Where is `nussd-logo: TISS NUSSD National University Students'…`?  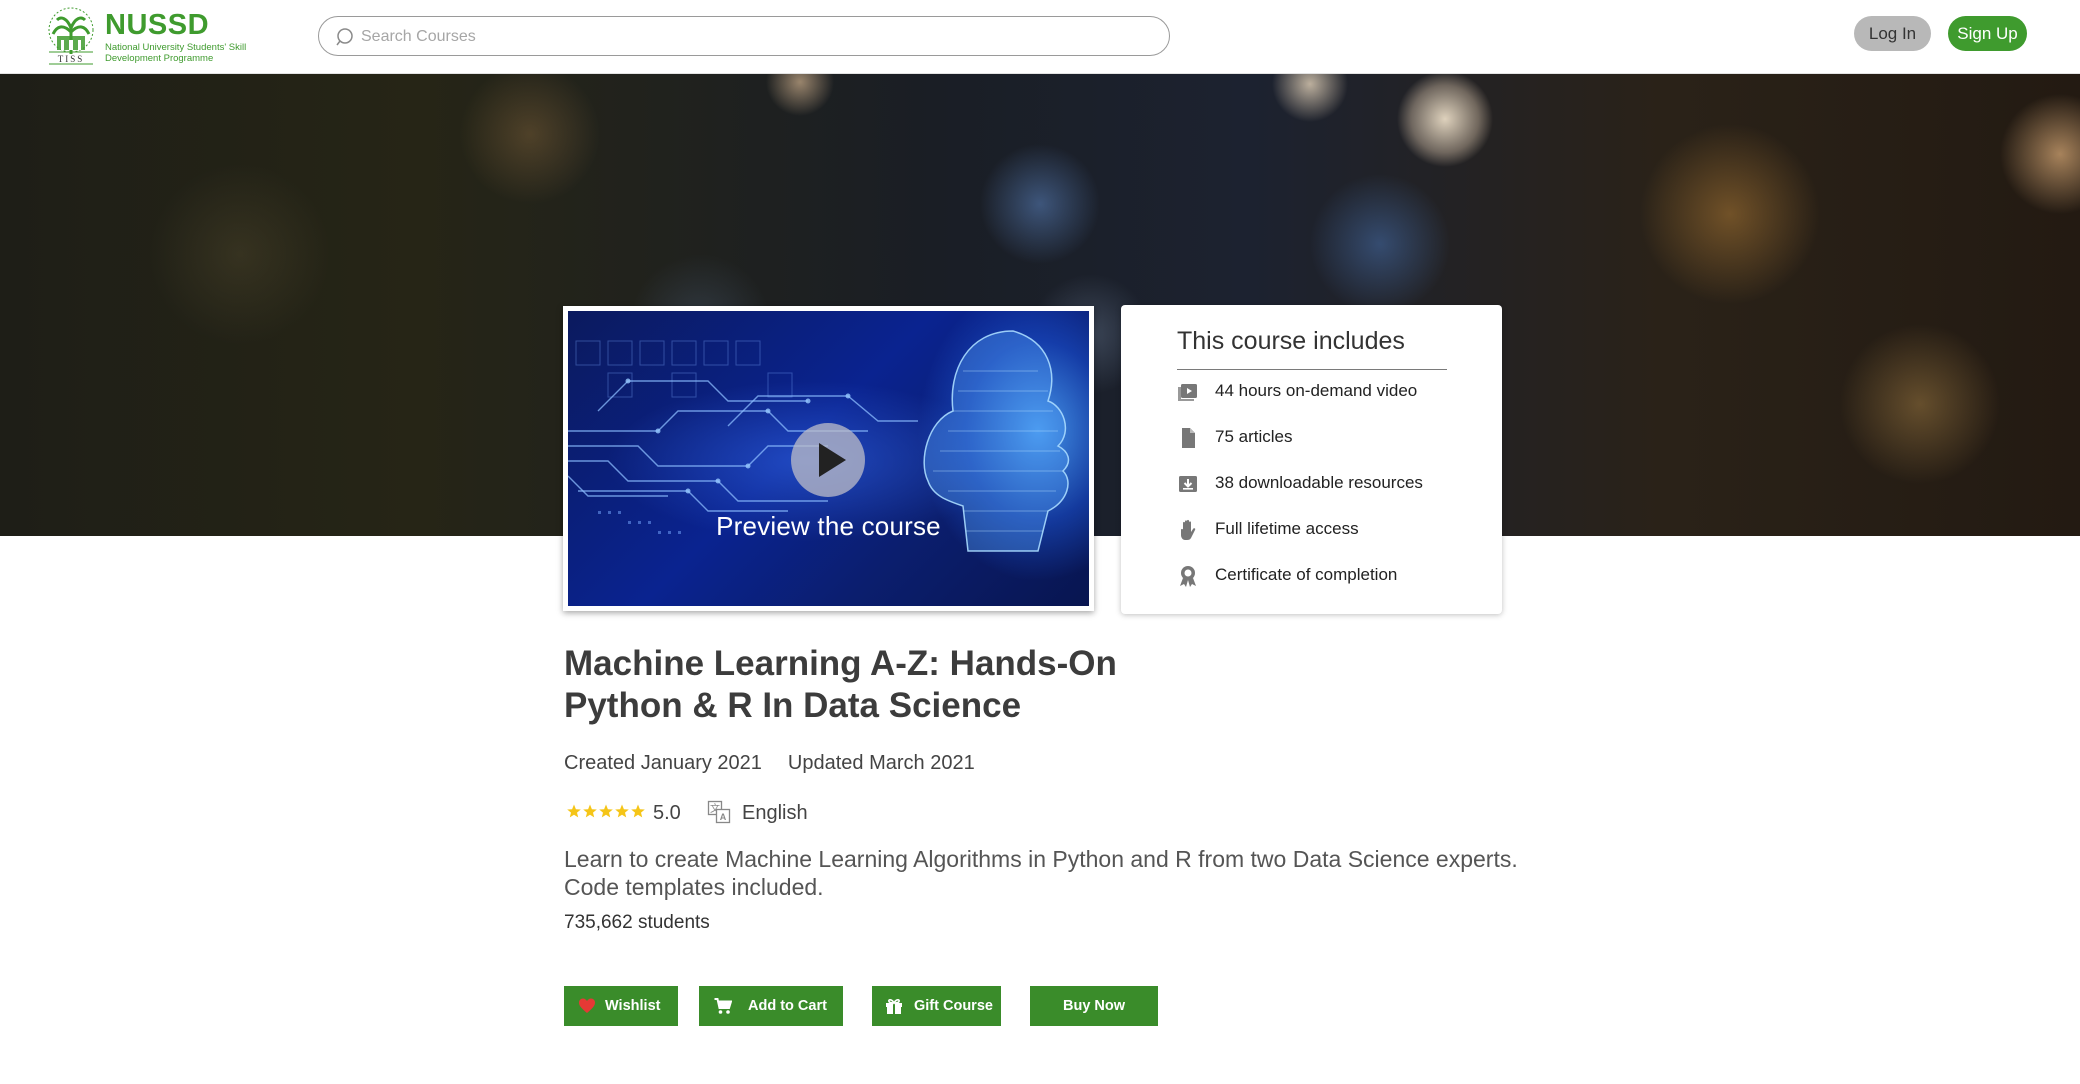 nussd-logo: TISS NUSSD National University Students'… is located at coordinates (150, 36).